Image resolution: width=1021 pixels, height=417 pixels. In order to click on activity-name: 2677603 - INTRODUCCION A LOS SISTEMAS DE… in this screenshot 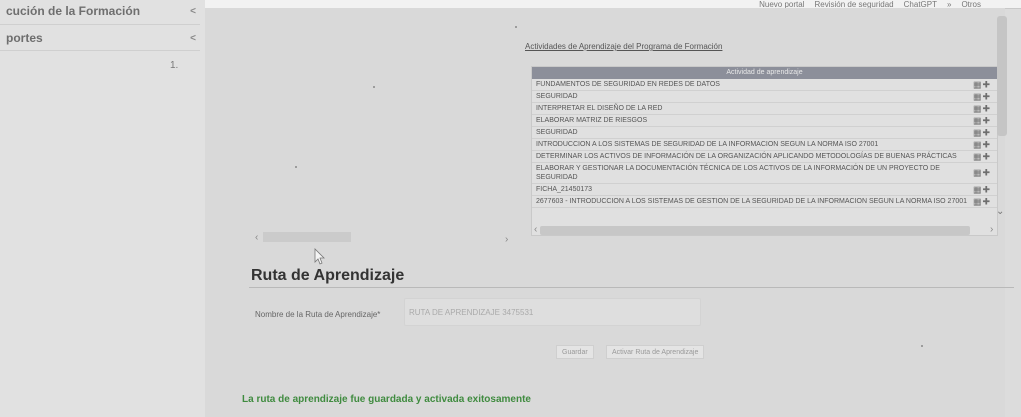, I will do `click(752, 201)`.